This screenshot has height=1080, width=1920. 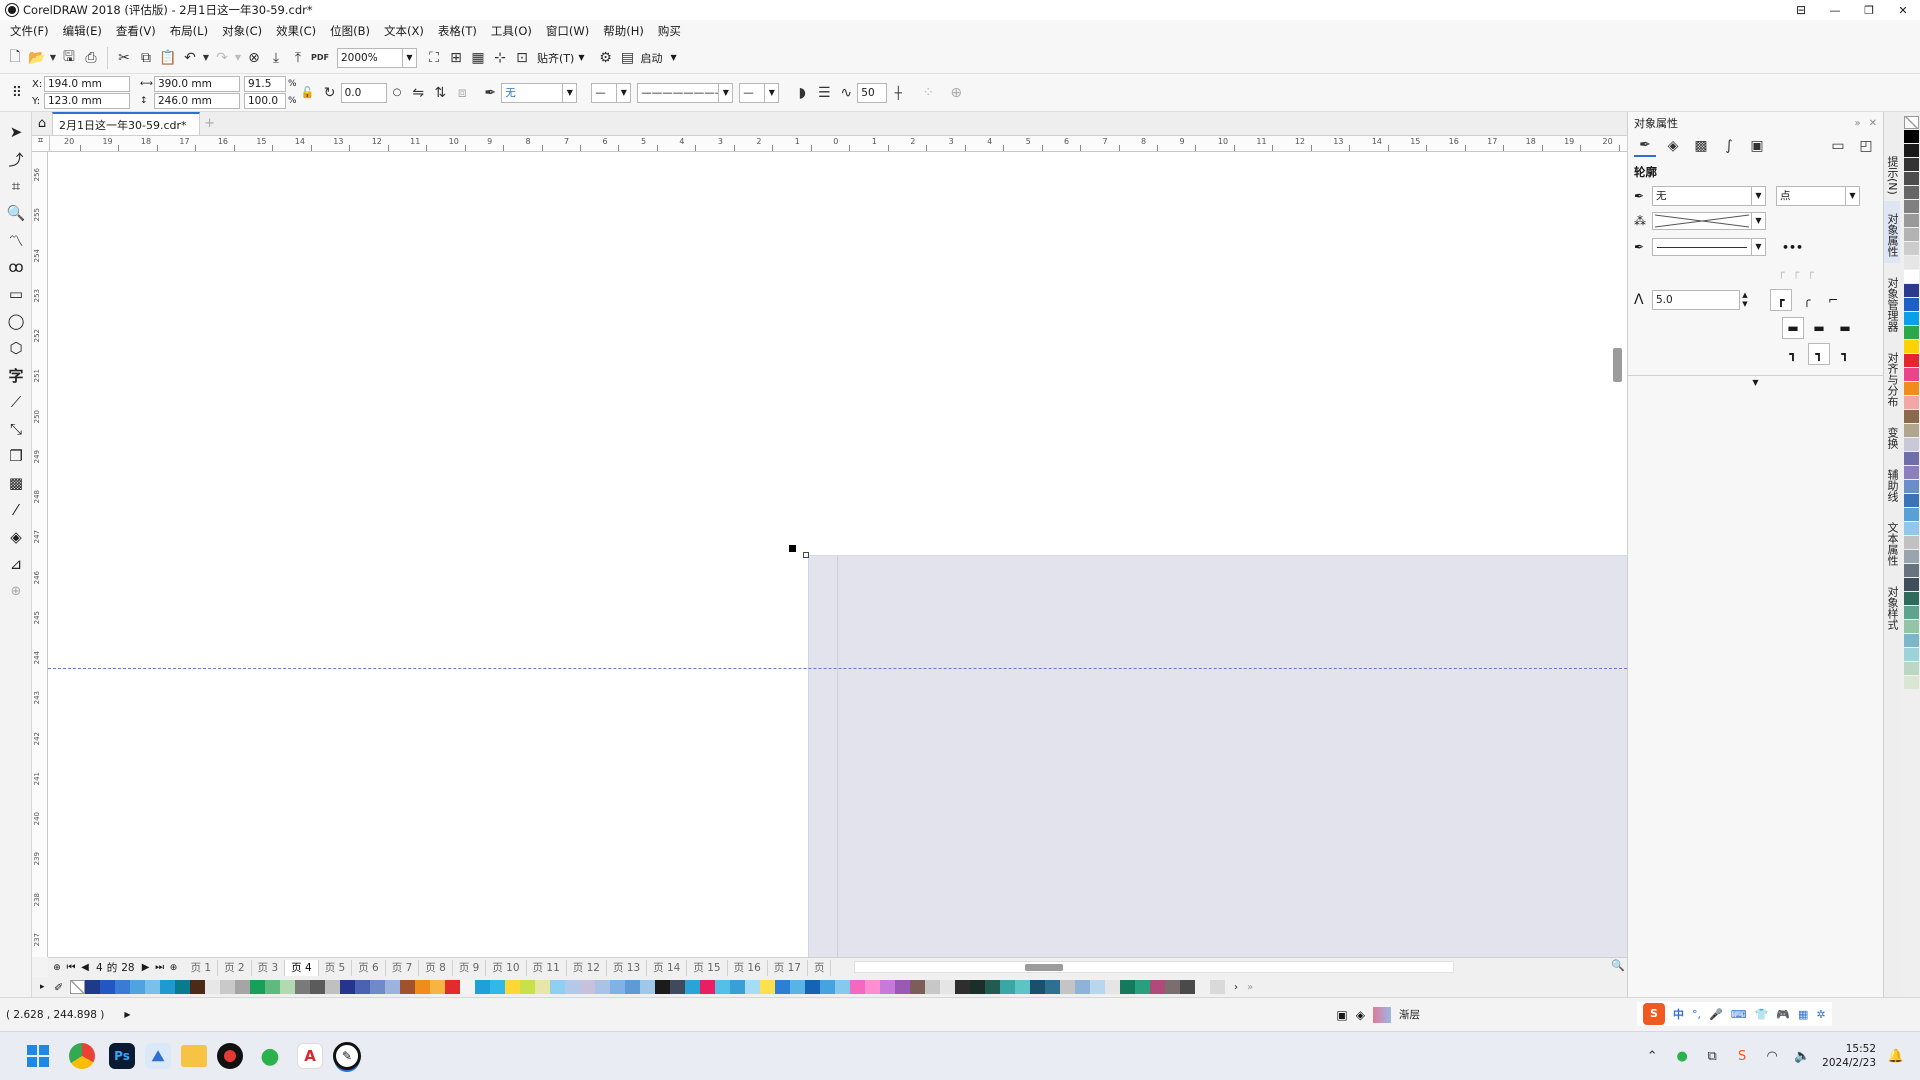 I want to click on outline-style-dropdown-icon: ▼, so click(x=1759, y=247).